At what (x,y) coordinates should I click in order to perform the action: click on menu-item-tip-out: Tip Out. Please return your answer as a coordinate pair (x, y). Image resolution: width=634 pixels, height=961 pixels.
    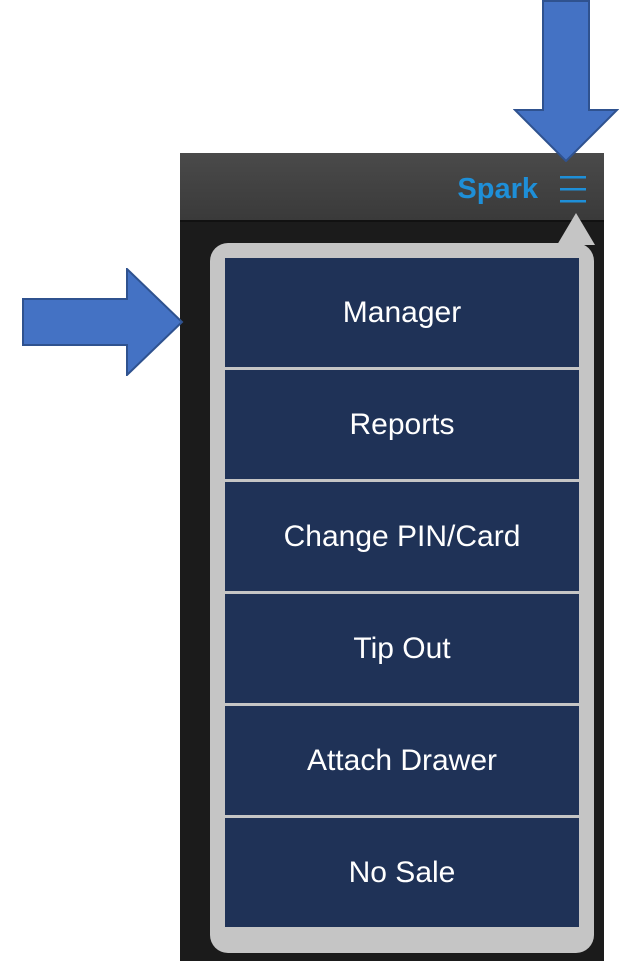
    Looking at the image, I should click on (402, 648).